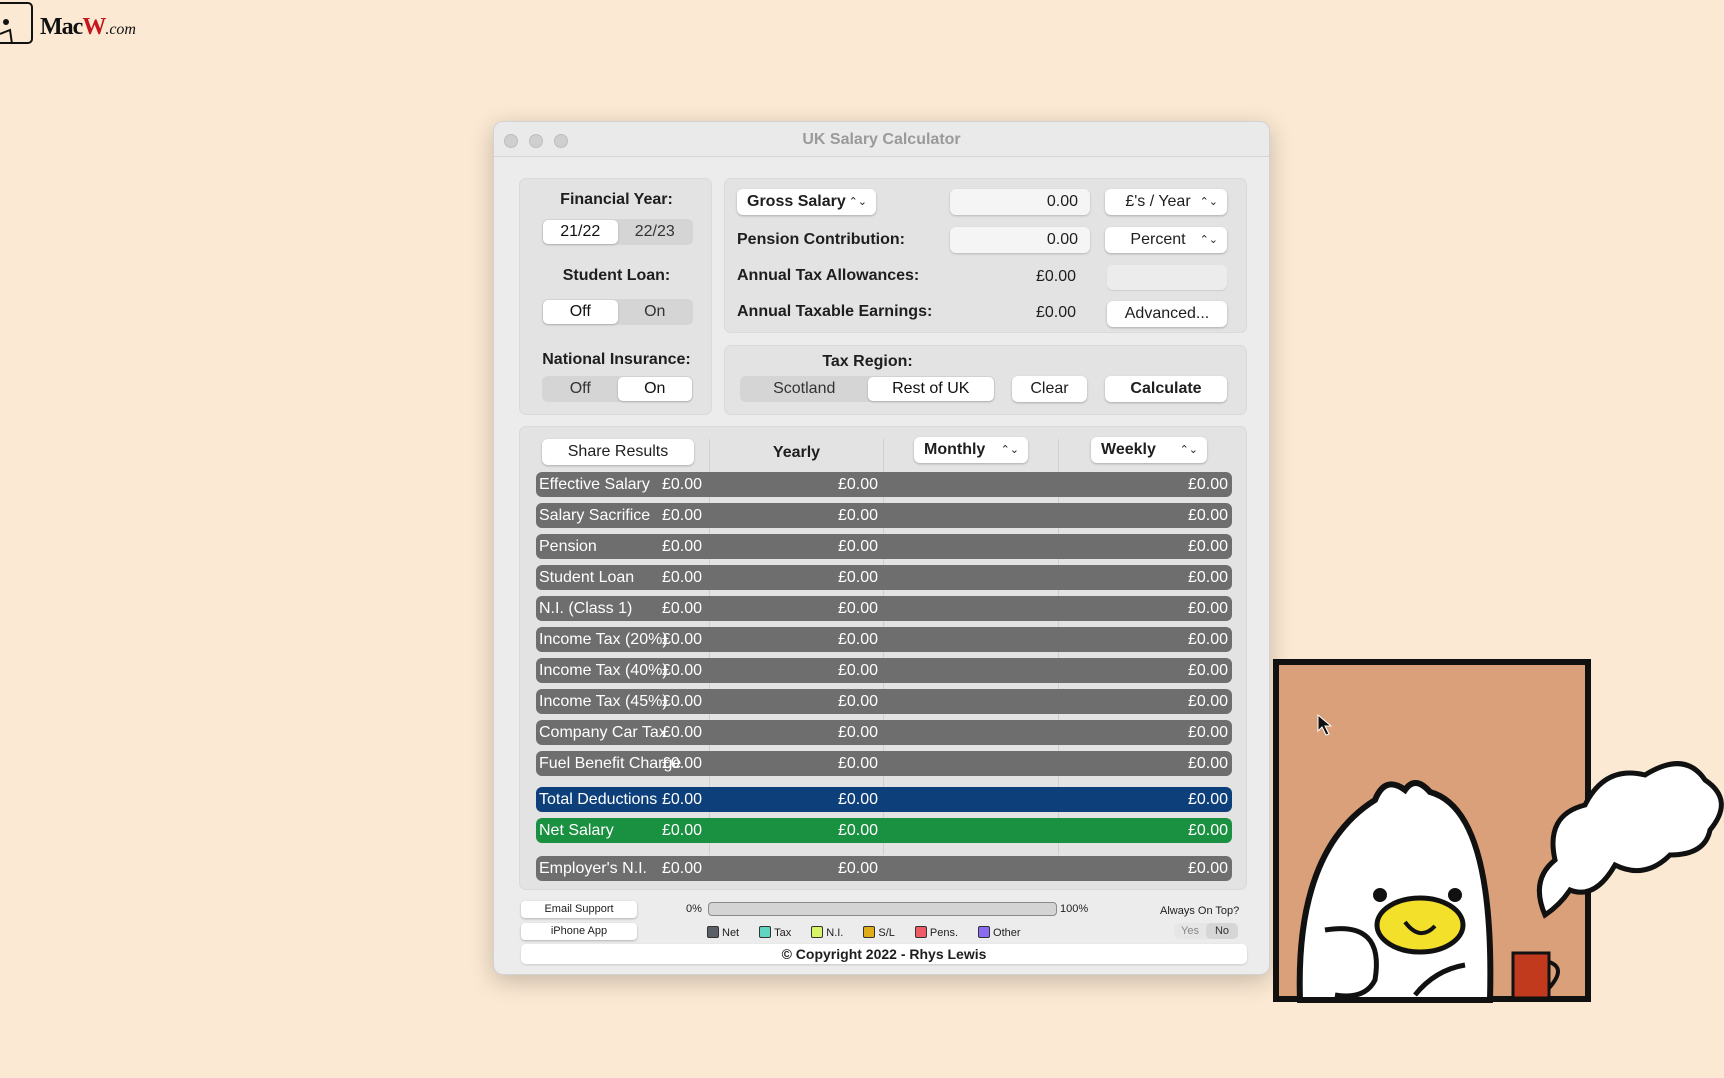  What do you see at coordinates (1055, 312) in the screenshot?
I see `taxable-earnings-value: £0.00` at bounding box center [1055, 312].